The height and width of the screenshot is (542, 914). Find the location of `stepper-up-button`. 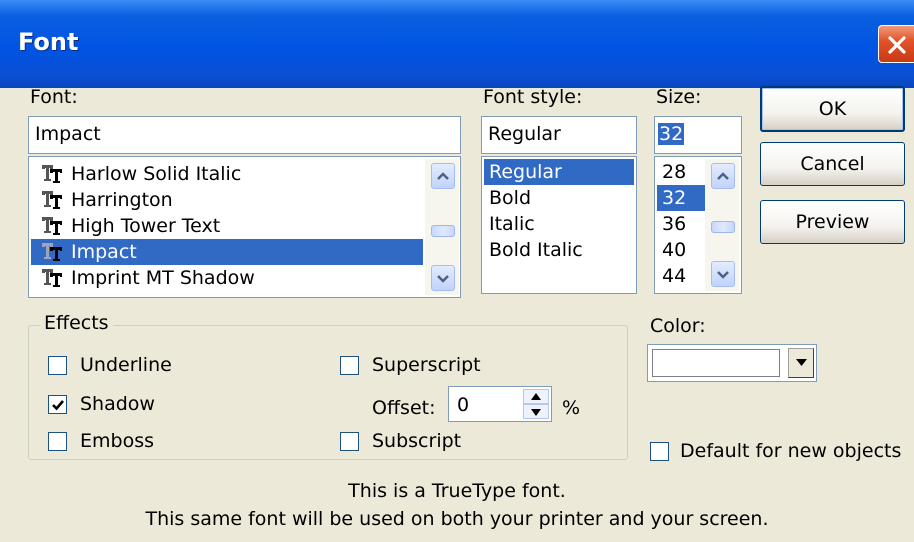

stepper-up-button is located at coordinates (536, 396).